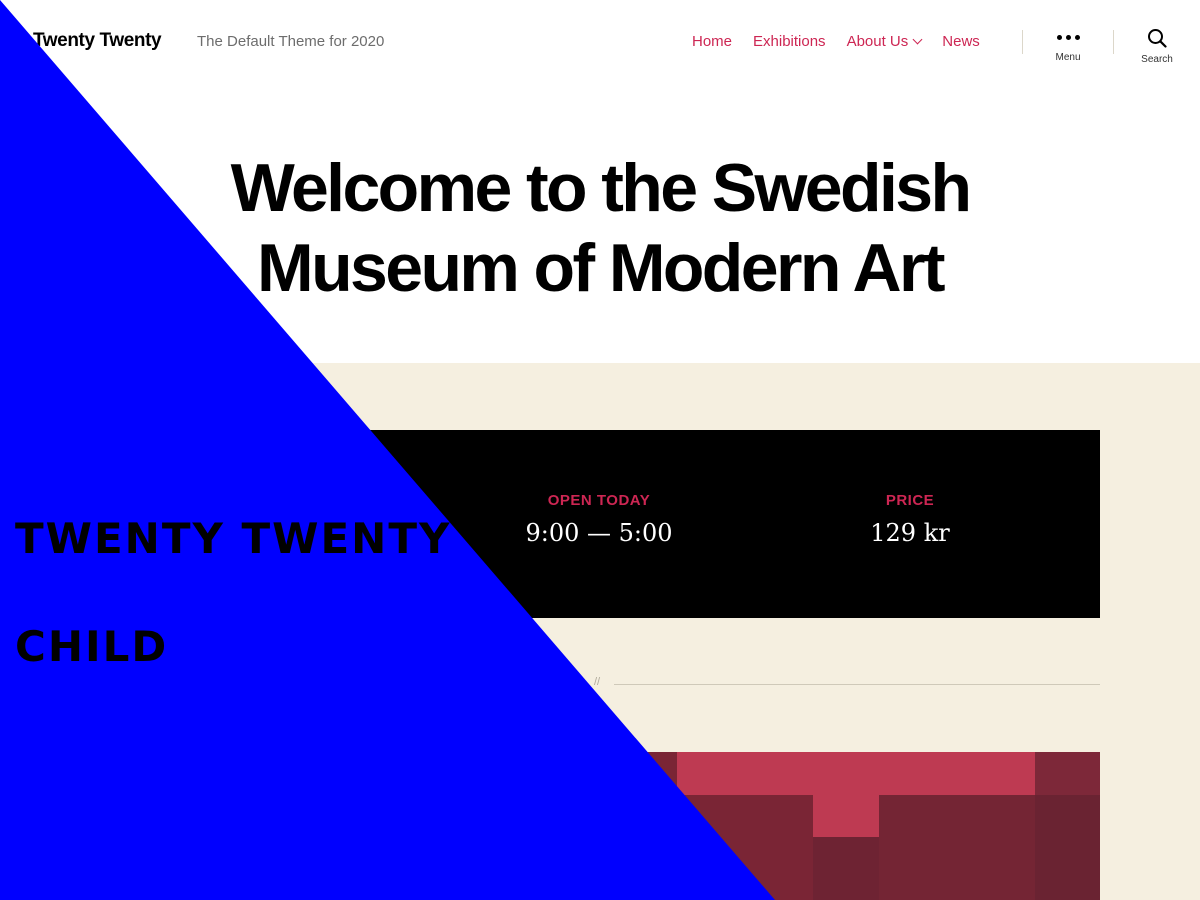 Image resolution: width=1200 pixels, height=900 pixels. I want to click on nav-item-label: Exhibitions, so click(789, 41).